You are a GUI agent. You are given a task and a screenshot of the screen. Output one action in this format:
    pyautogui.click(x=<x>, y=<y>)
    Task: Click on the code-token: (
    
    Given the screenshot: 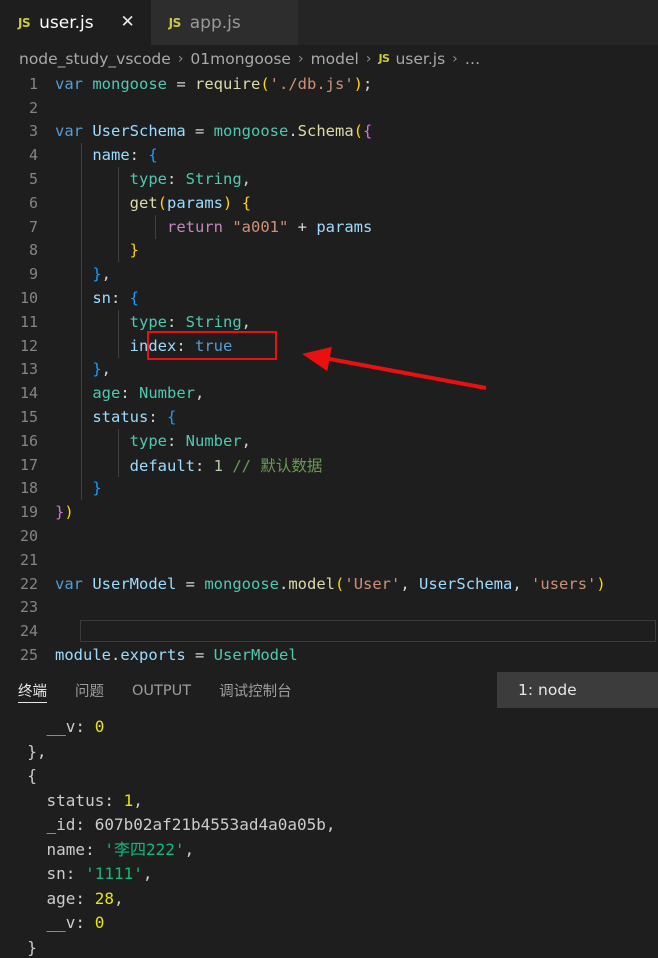 What is the action you would take?
    pyautogui.click(x=162, y=202)
    